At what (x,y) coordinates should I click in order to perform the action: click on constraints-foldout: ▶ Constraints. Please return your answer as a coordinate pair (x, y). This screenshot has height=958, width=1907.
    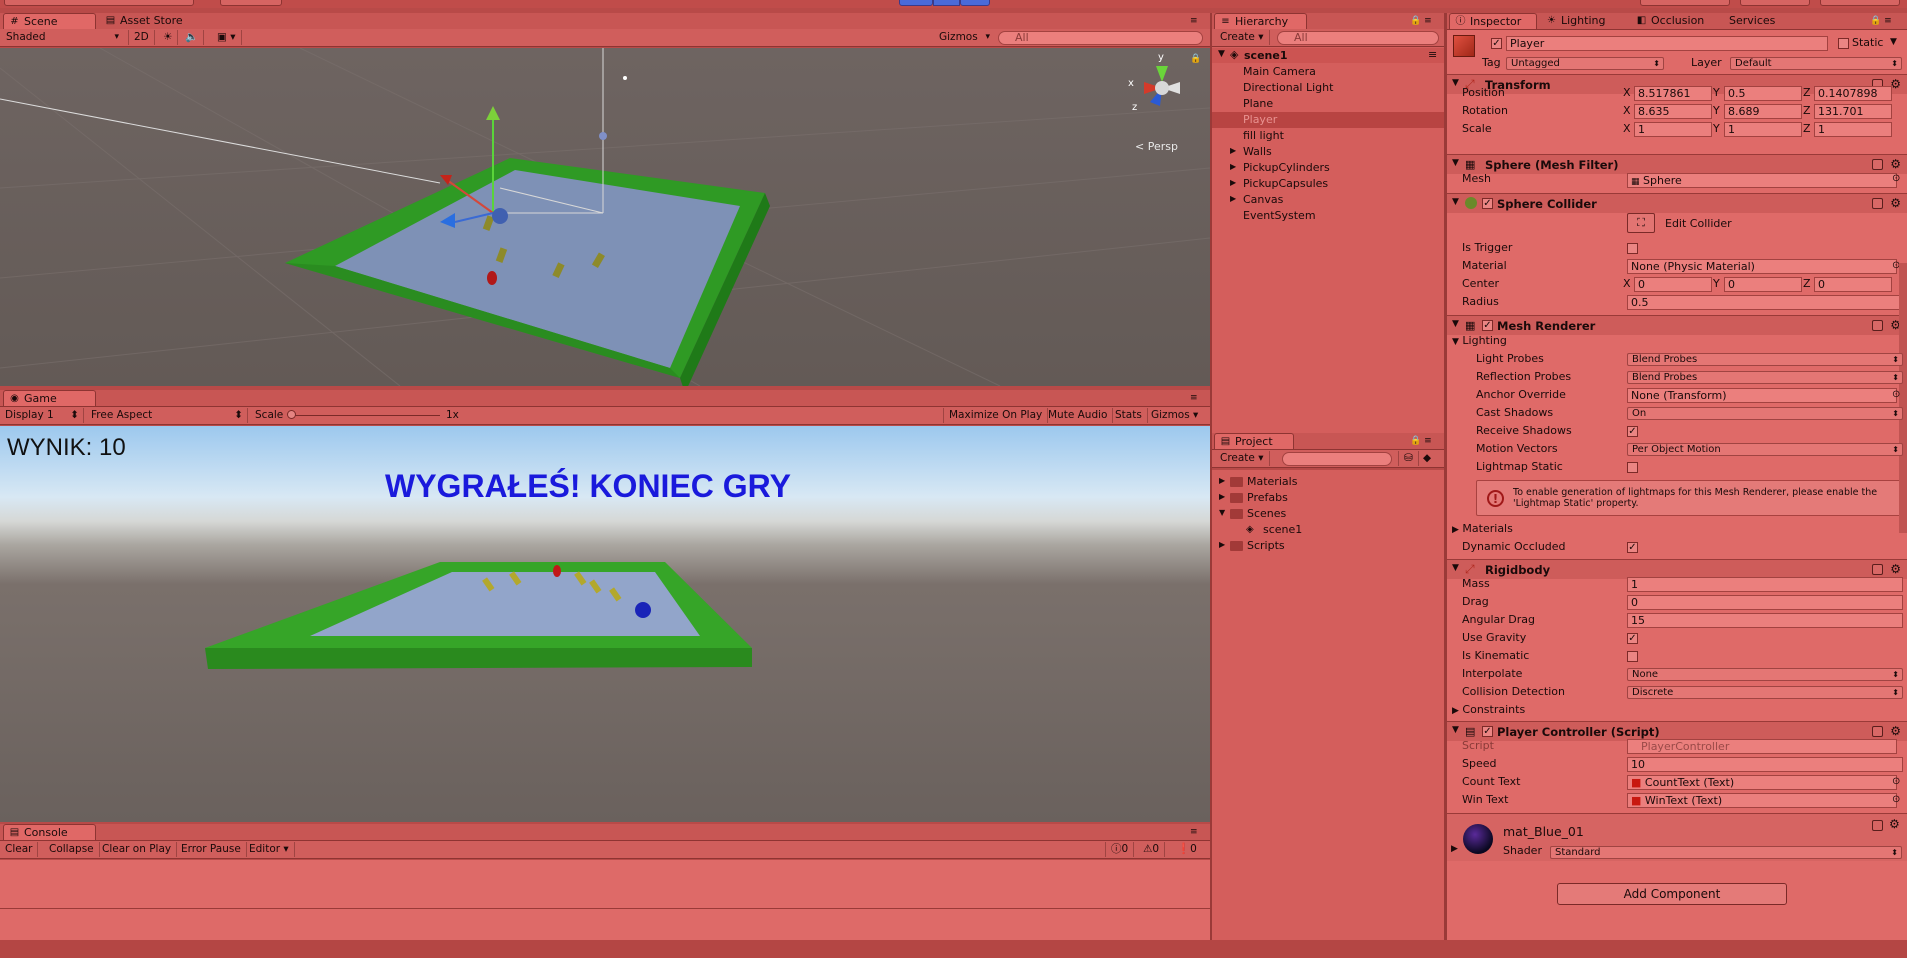
    Looking at the image, I should click on (1488, 710).